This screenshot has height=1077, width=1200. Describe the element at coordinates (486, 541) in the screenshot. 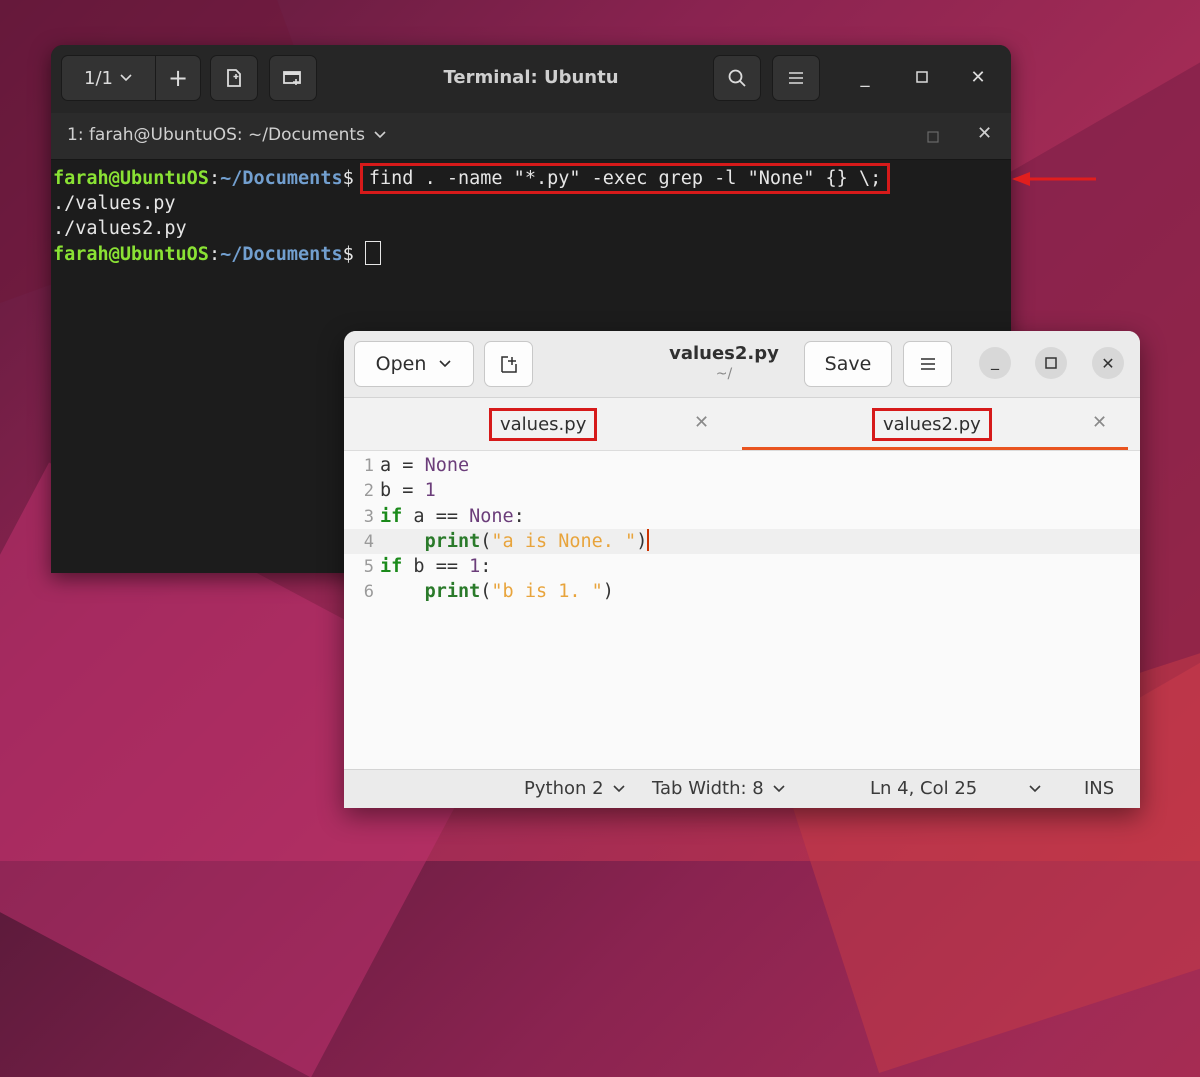

I see `code-token: (` at that location.